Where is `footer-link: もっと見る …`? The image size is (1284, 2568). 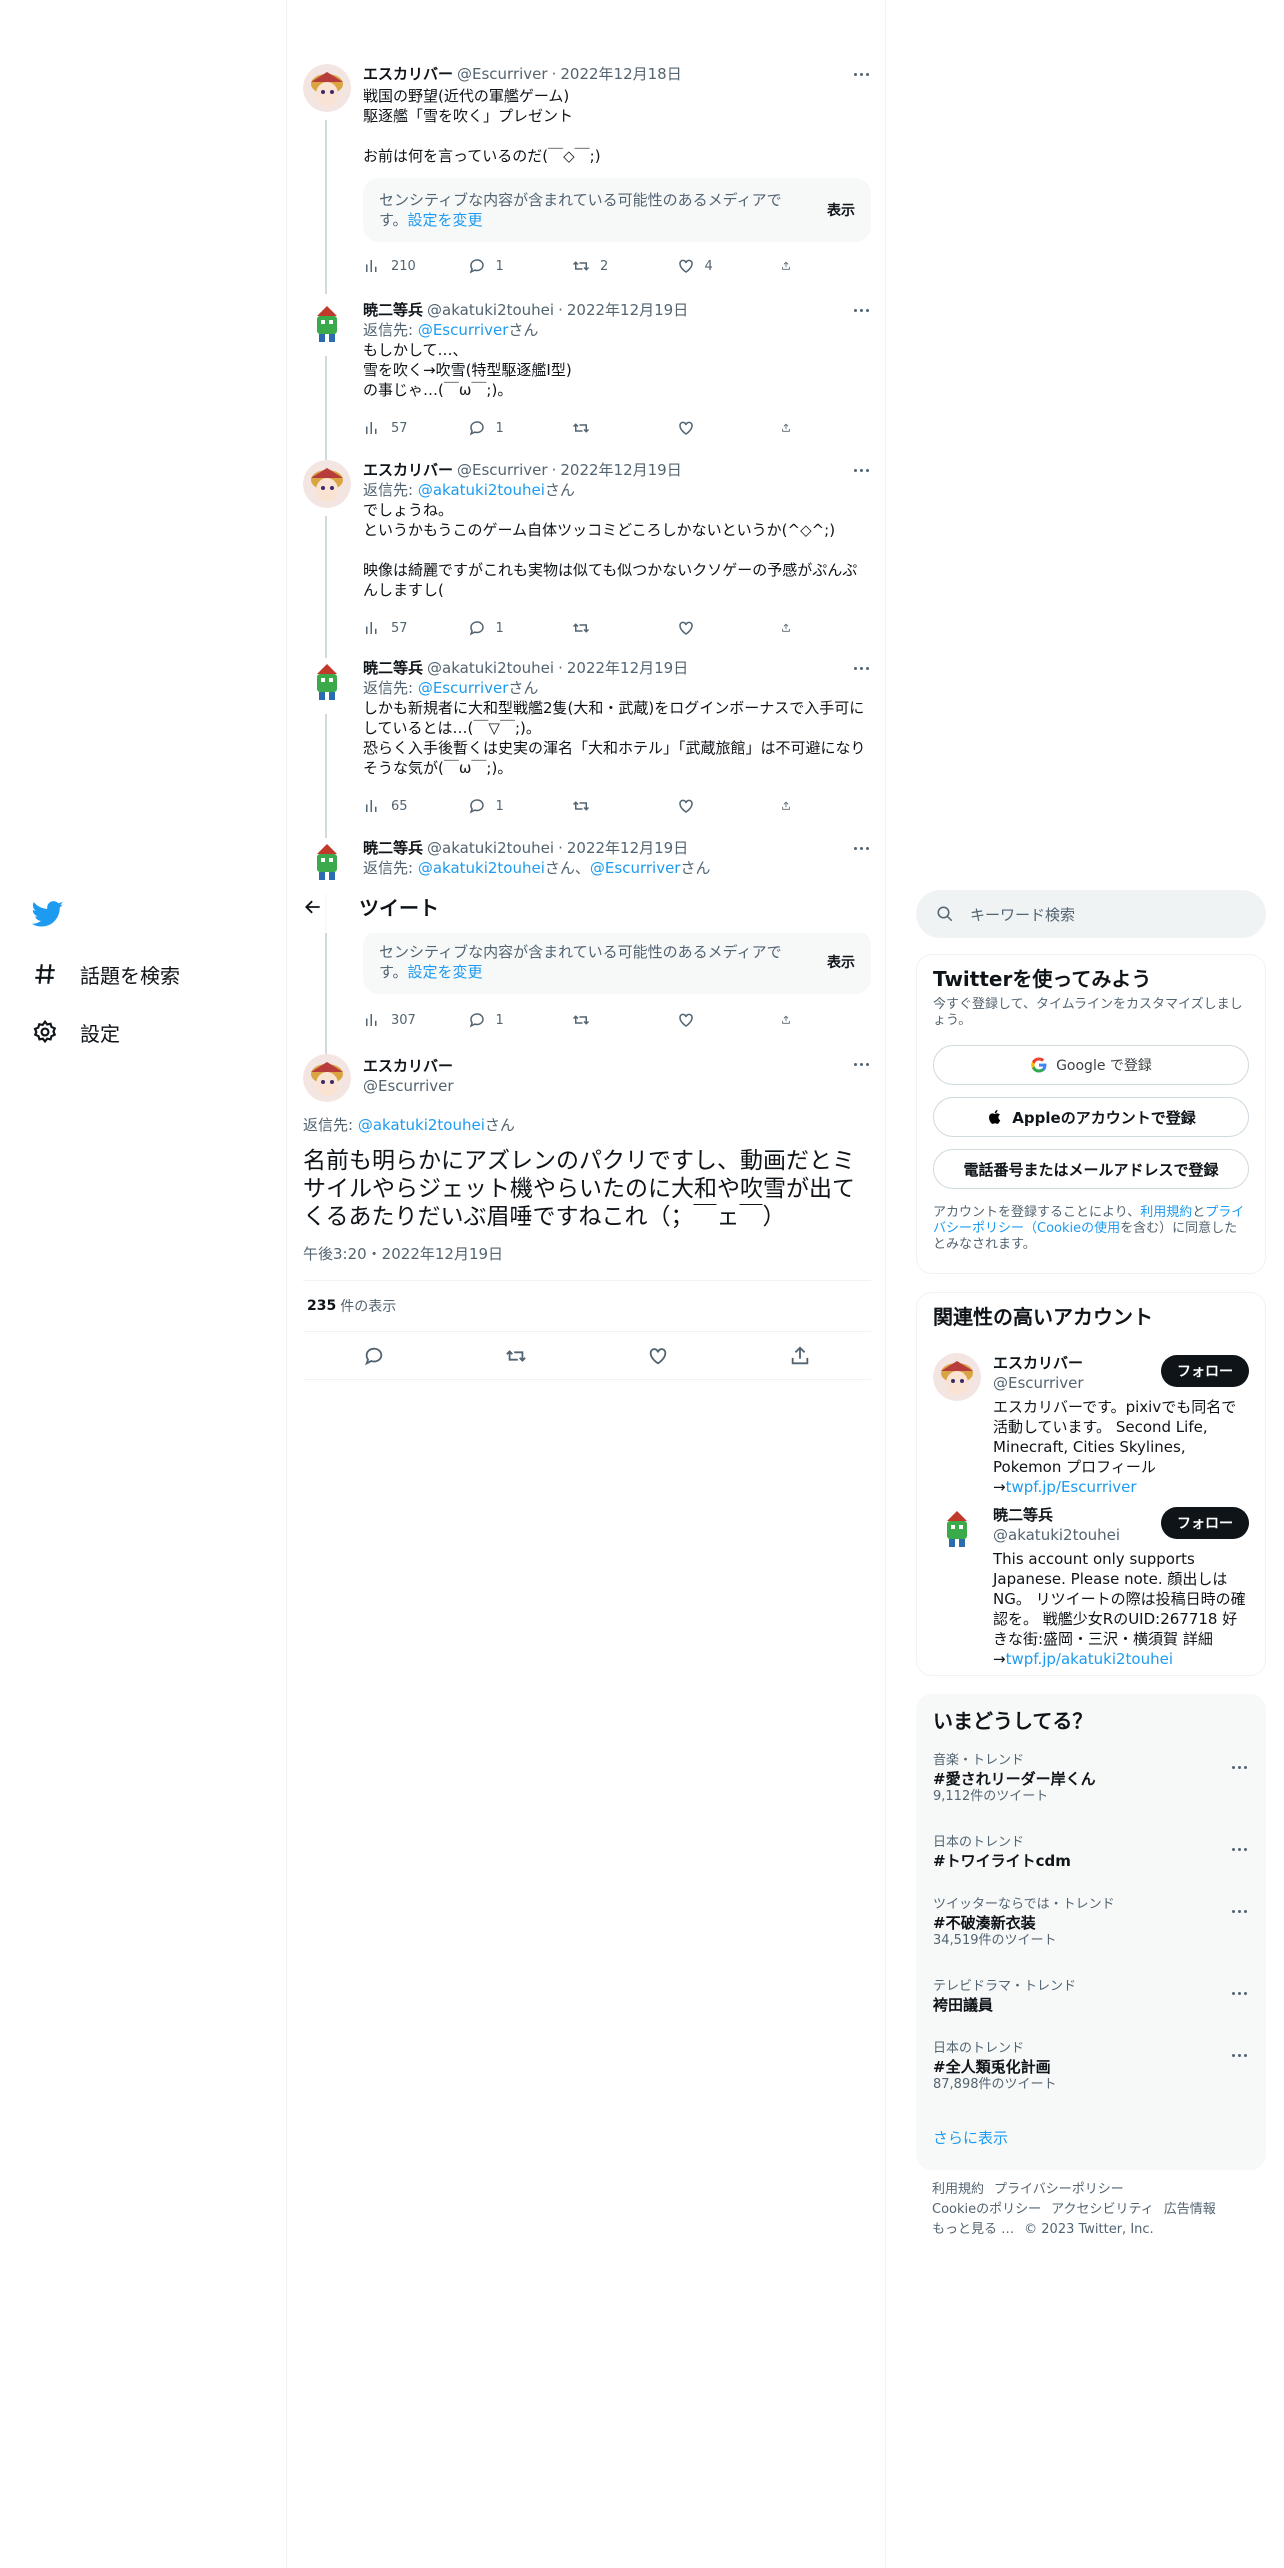 footer-link: もっと見る … is located at coordinates (973, 2229).